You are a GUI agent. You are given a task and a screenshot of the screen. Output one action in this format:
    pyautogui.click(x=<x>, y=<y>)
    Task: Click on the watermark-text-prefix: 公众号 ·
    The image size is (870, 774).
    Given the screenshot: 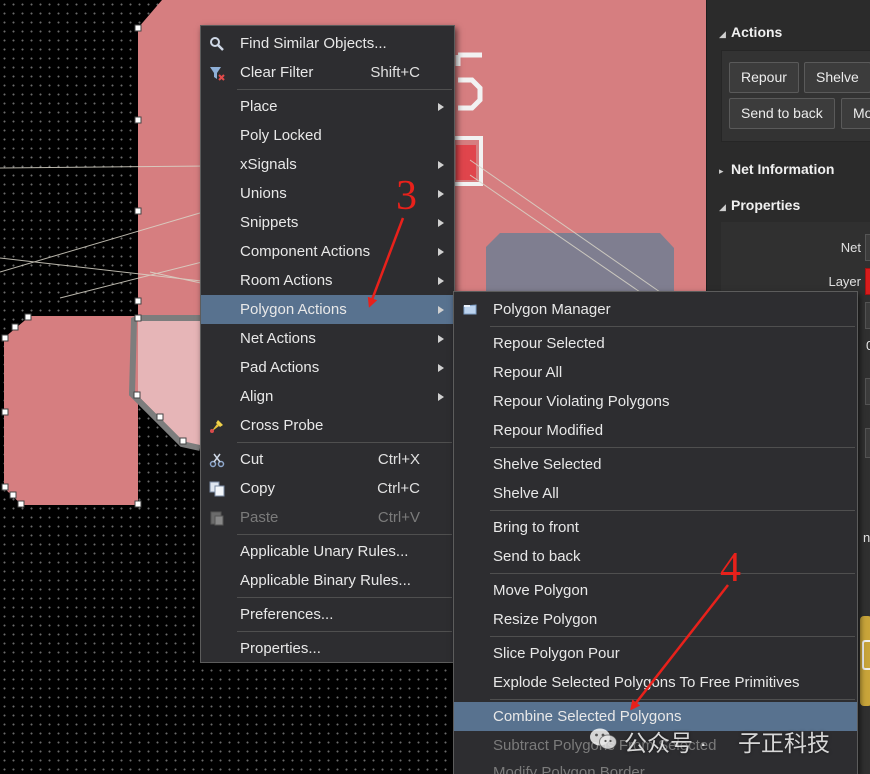 What is the action you would take?
    pyautogui.click(x=666, y=743)
    